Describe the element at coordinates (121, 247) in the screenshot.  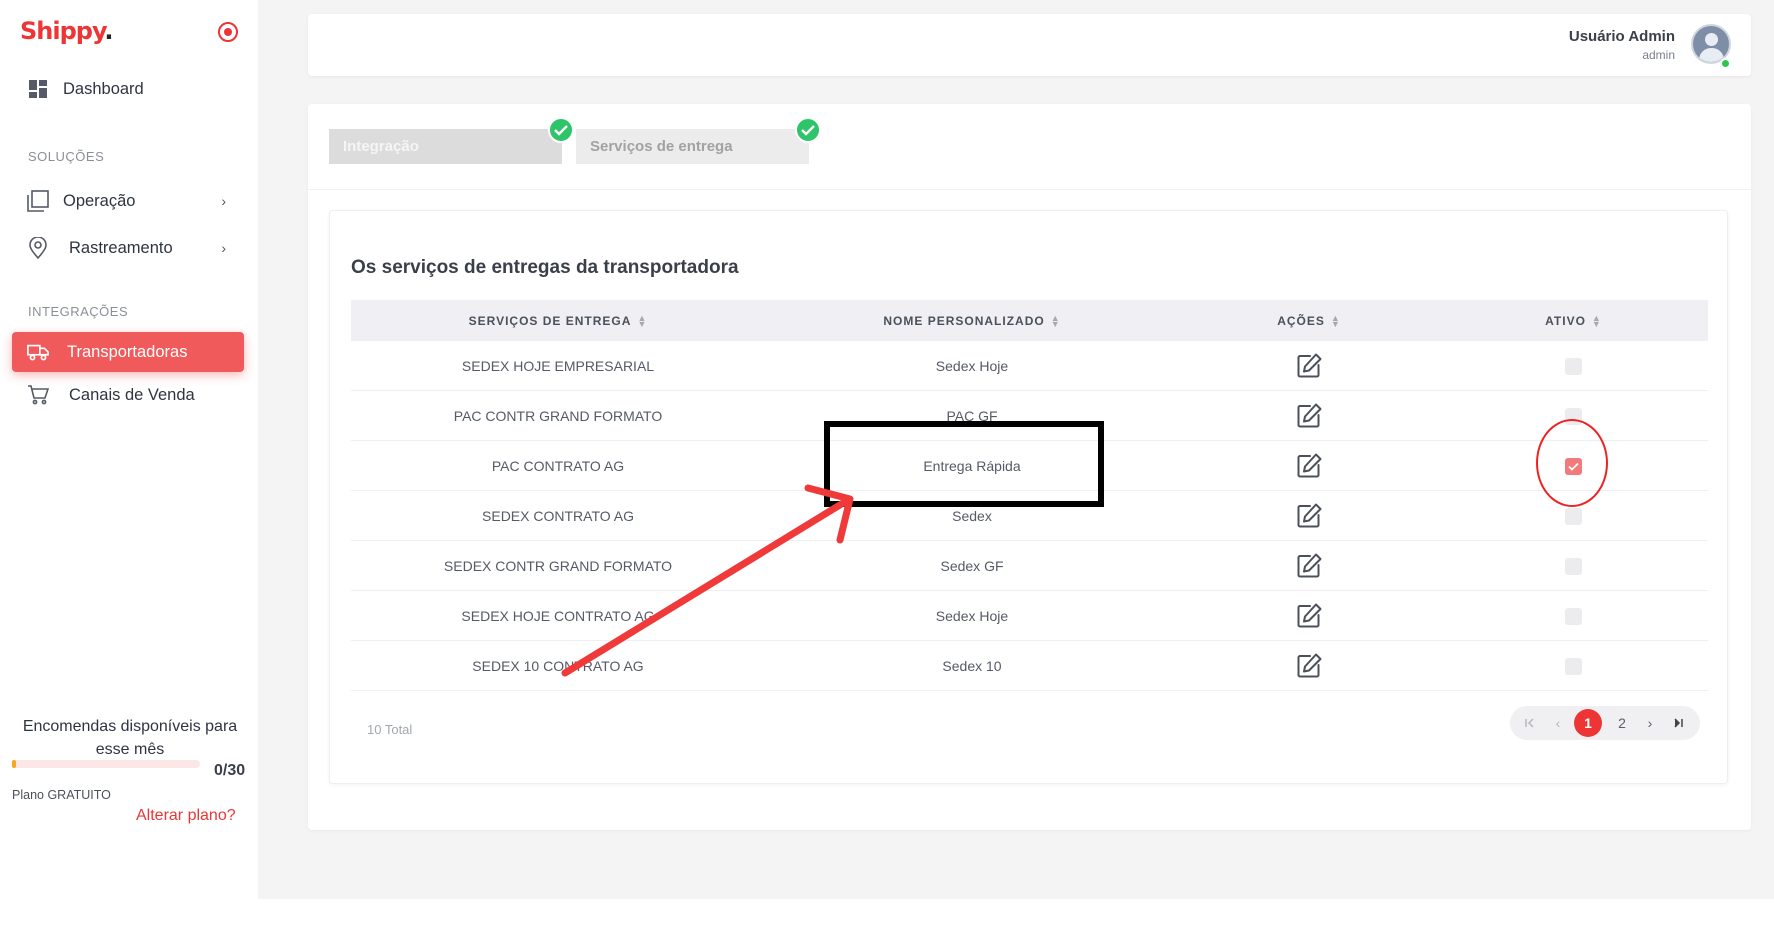
I see `sidebar-item-label: Rastreamento` at that location.